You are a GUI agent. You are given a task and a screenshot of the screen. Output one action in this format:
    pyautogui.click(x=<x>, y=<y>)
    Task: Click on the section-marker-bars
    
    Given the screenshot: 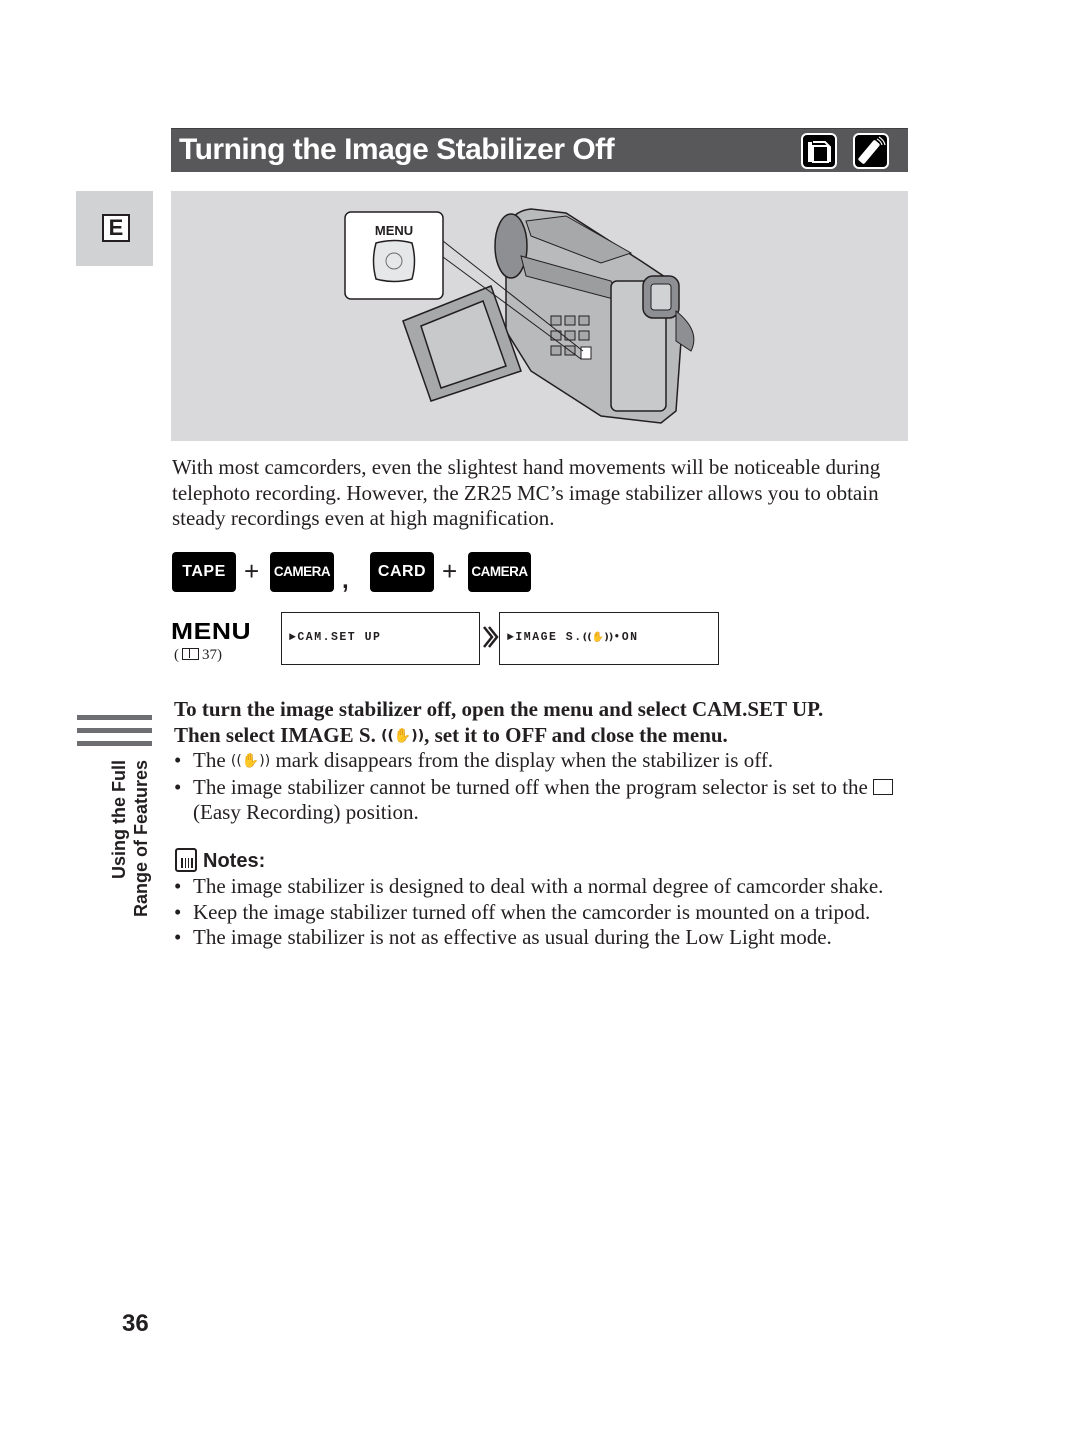 What is the action you would take?
    pyautogui.click(x=114, y=734)
    